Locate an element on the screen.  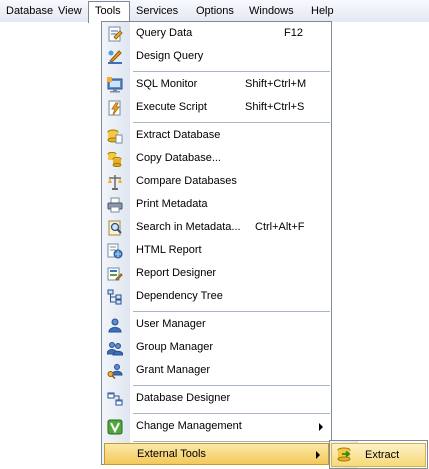
menu-item-search-in-metadata: Search in Metadata... Ctrl+Alt+F is located at coordinates (216, 228).